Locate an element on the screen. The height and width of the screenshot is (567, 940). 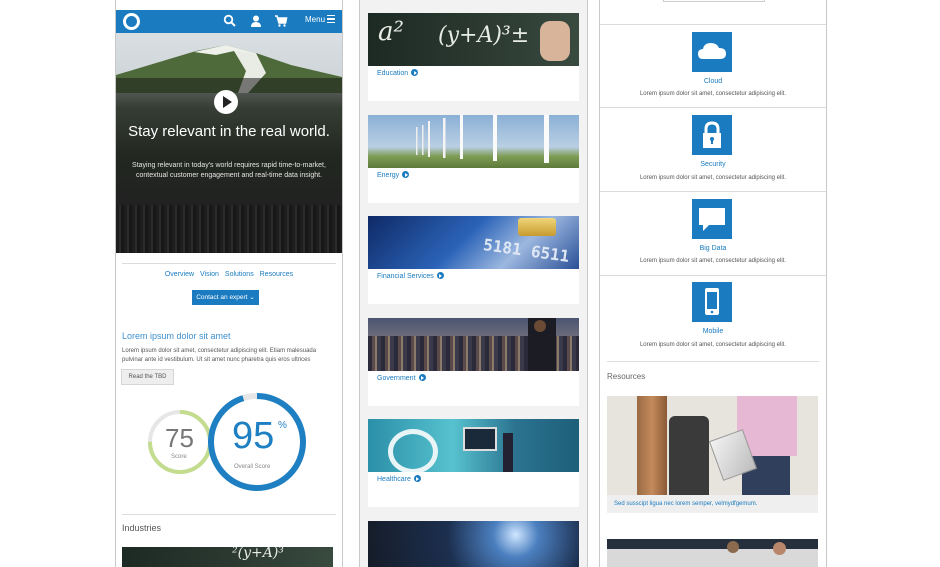
overall-score-label: Overall Score is located at coordinates (252, 467).